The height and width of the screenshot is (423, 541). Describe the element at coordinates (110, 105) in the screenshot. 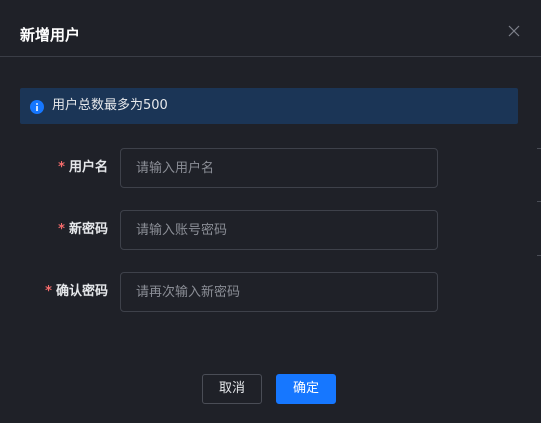

I see `alert-text: 用户总数最多为500` at that location.